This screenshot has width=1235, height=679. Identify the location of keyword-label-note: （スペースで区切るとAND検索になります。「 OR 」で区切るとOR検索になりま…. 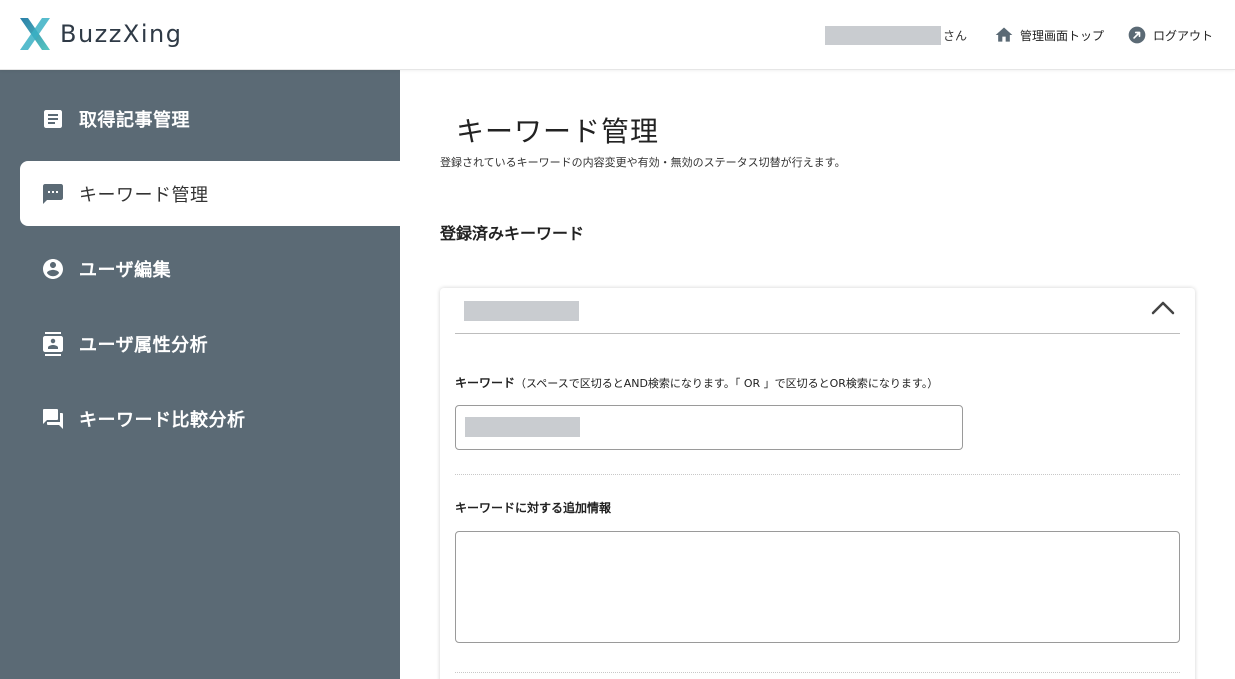
(727, 383).